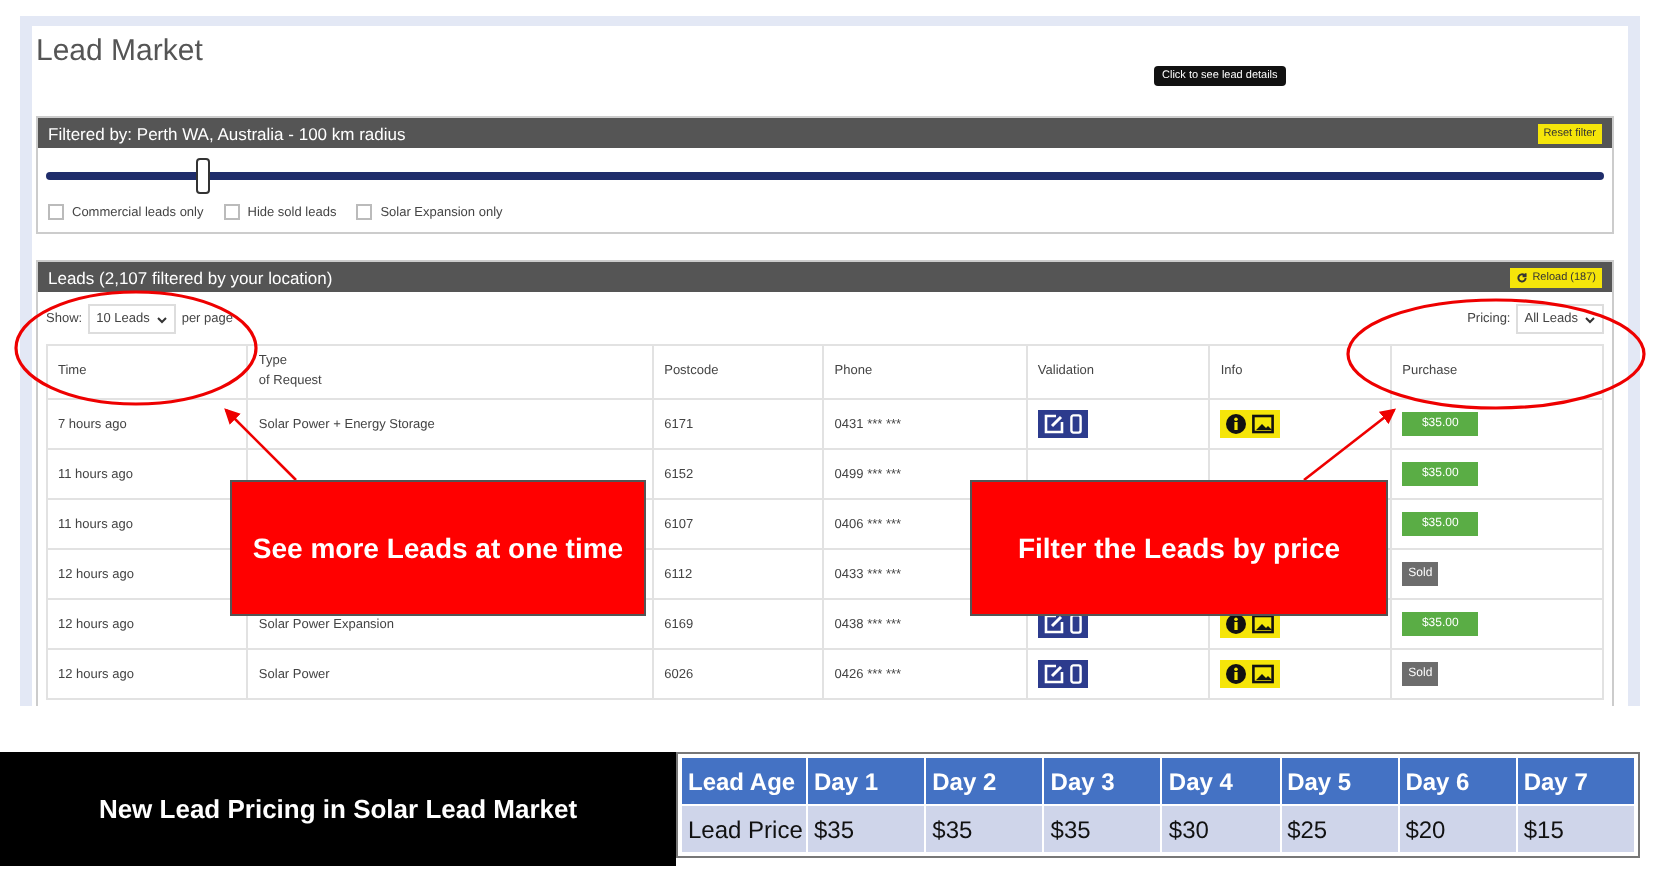 This screenshot has height=872, width=1664. Describe the element at coordinates (119, 52) in the screenshot. I see `page-title: Lead Market` at that location.